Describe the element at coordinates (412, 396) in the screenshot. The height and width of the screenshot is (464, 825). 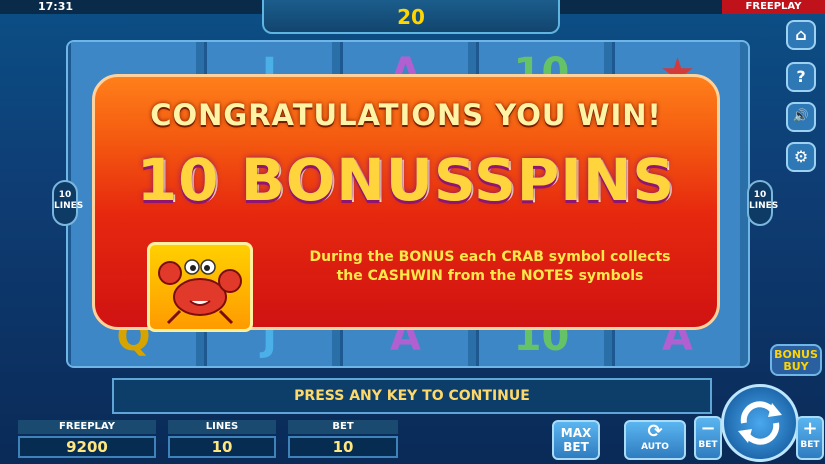
I see `continue-prompt: PRESS ANY KEY TO CONTINUE` at that location.